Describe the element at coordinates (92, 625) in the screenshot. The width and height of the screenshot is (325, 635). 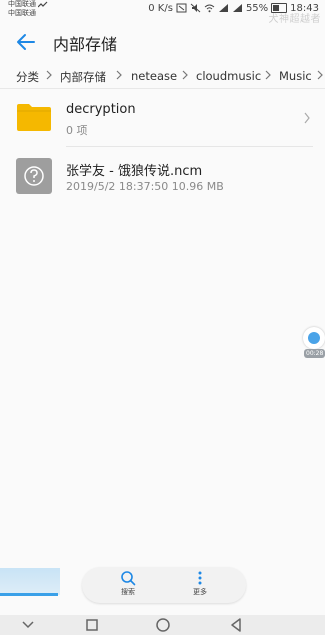
I see `recents-square-icon` at that location.